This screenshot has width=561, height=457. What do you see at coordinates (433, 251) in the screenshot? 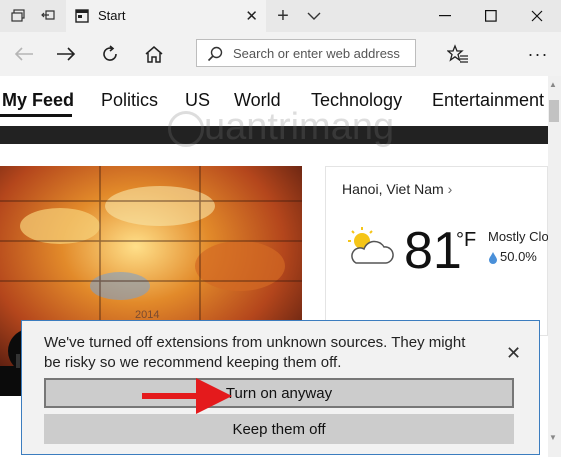
I see `temperature: 81` at bounding box center [433, 251].